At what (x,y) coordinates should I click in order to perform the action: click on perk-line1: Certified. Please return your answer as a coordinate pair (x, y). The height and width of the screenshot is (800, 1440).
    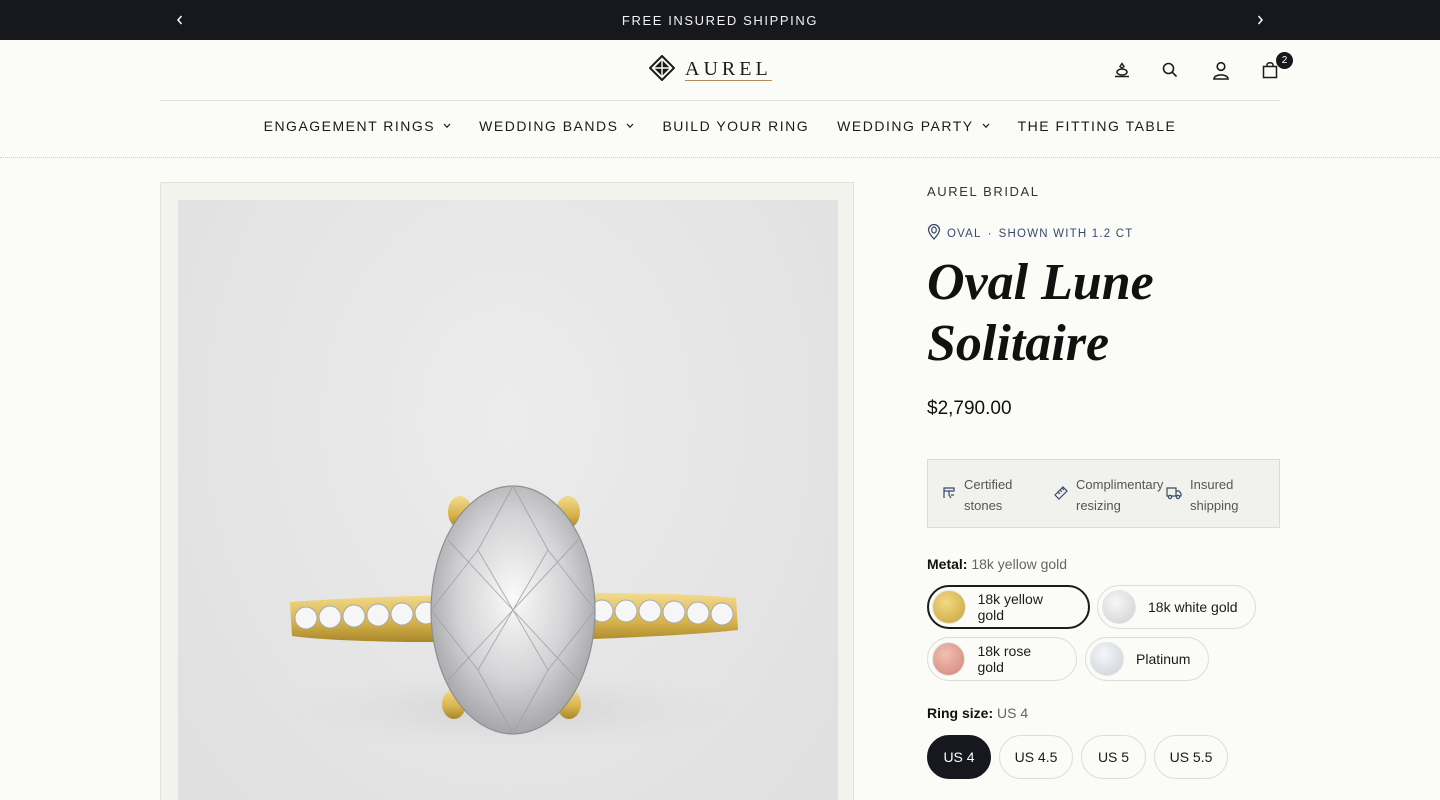
    Looking at the image, I should click on (988, 484).